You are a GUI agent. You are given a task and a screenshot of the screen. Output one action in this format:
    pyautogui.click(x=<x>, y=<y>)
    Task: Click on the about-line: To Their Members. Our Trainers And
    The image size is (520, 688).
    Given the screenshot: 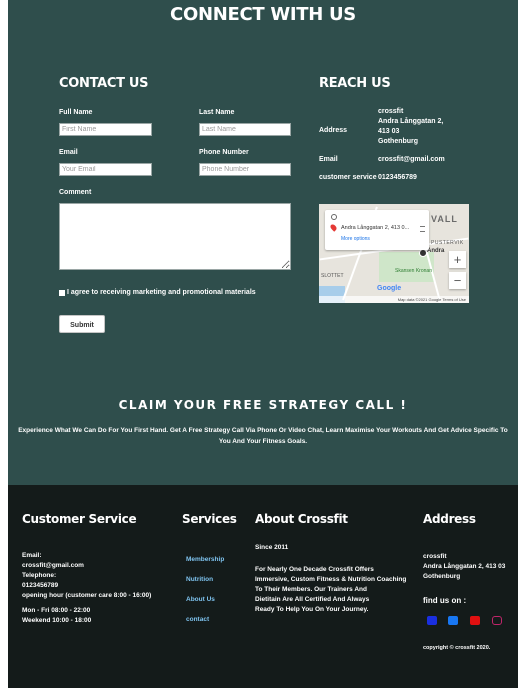 What is the action you would take?
    pyautogui.click(x=311, y=589)
    